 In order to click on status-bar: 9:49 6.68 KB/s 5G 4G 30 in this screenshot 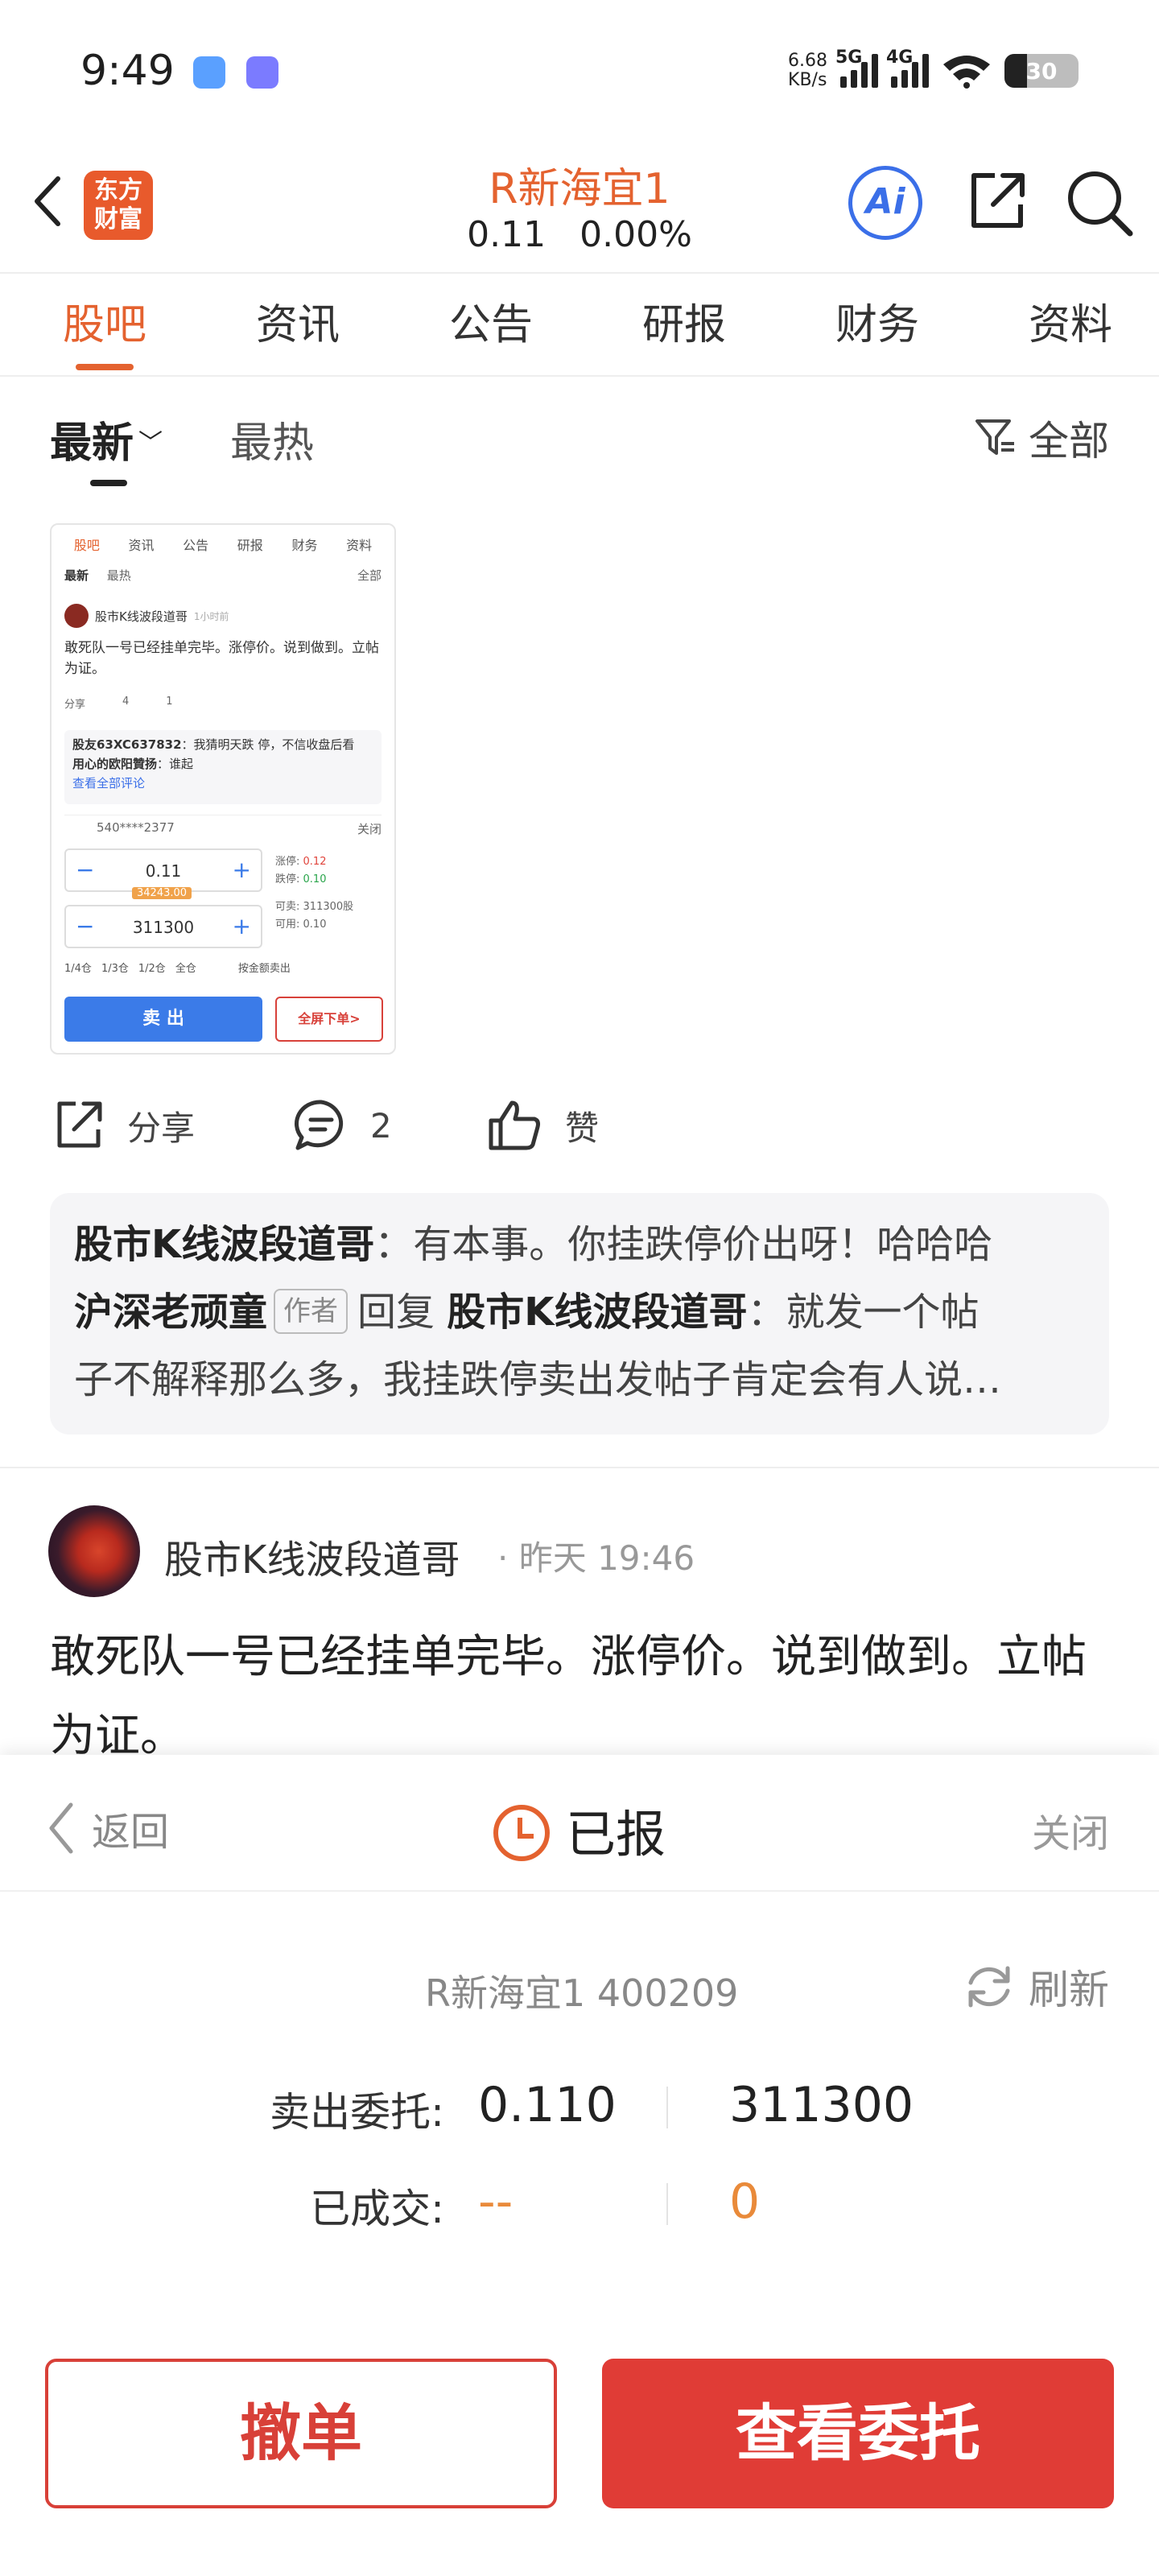, I will do `click(579, 68)`.